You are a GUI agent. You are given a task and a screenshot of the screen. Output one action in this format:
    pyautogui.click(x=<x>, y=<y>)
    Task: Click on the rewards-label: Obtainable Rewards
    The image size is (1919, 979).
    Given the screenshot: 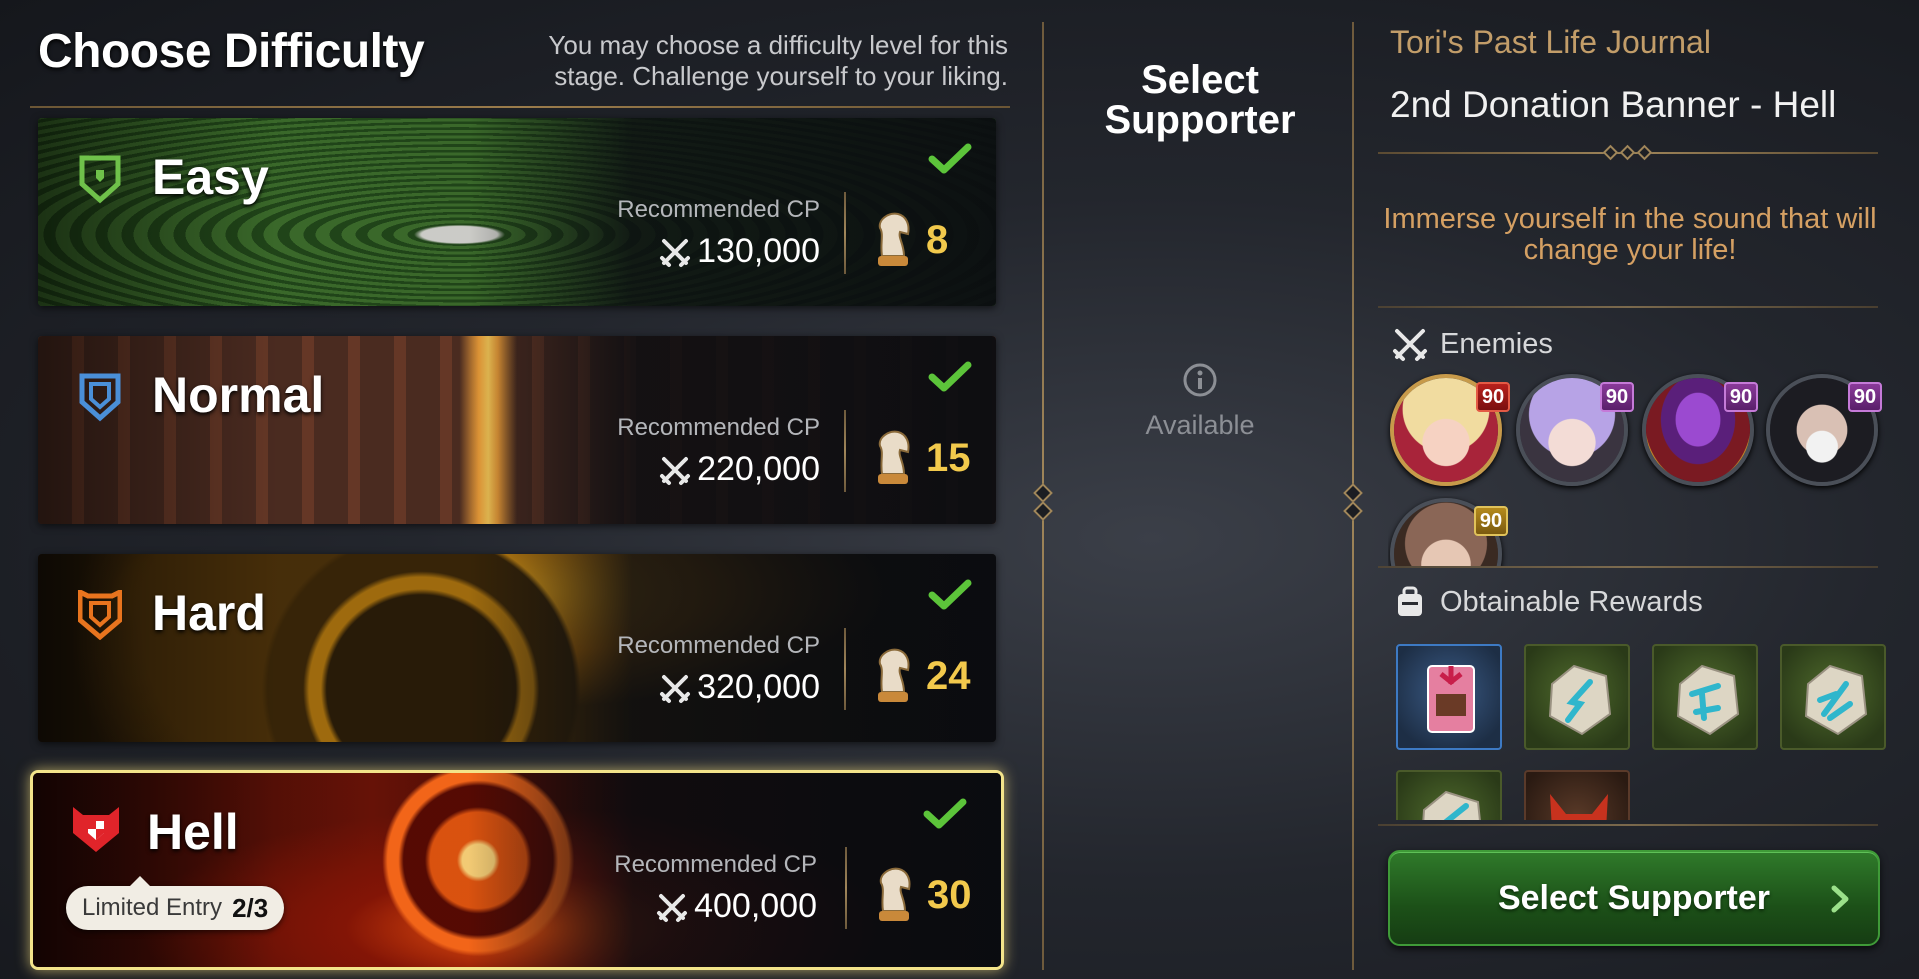 What is the action you would take?
    pyautogui.click(x=1571, y=601)
    